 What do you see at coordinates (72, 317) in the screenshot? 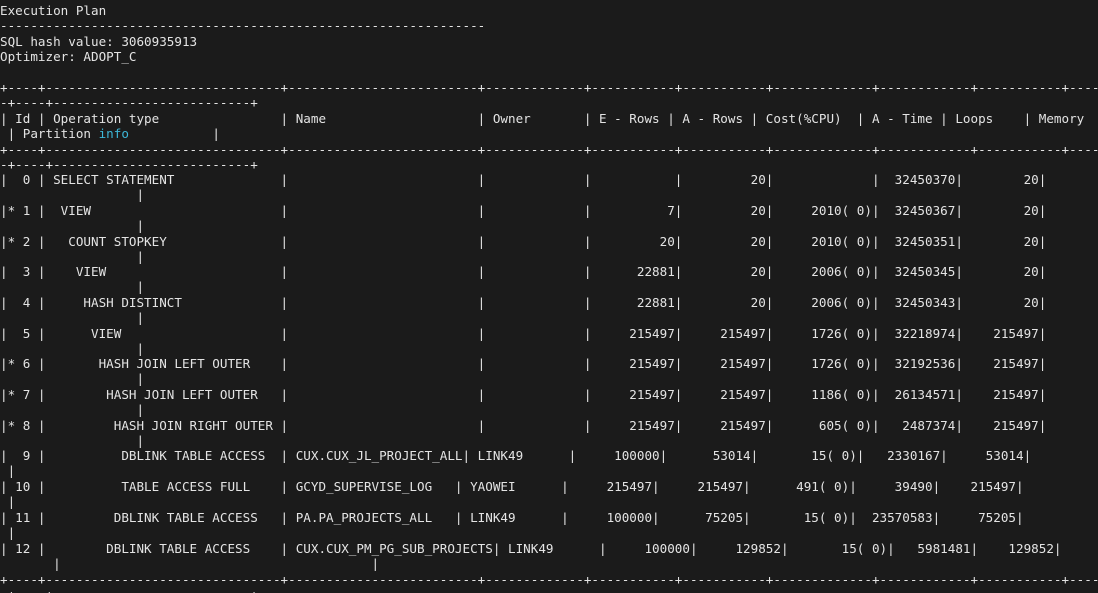
I see `plan-row-4-wrap: |` at bounding box center [72, 317].